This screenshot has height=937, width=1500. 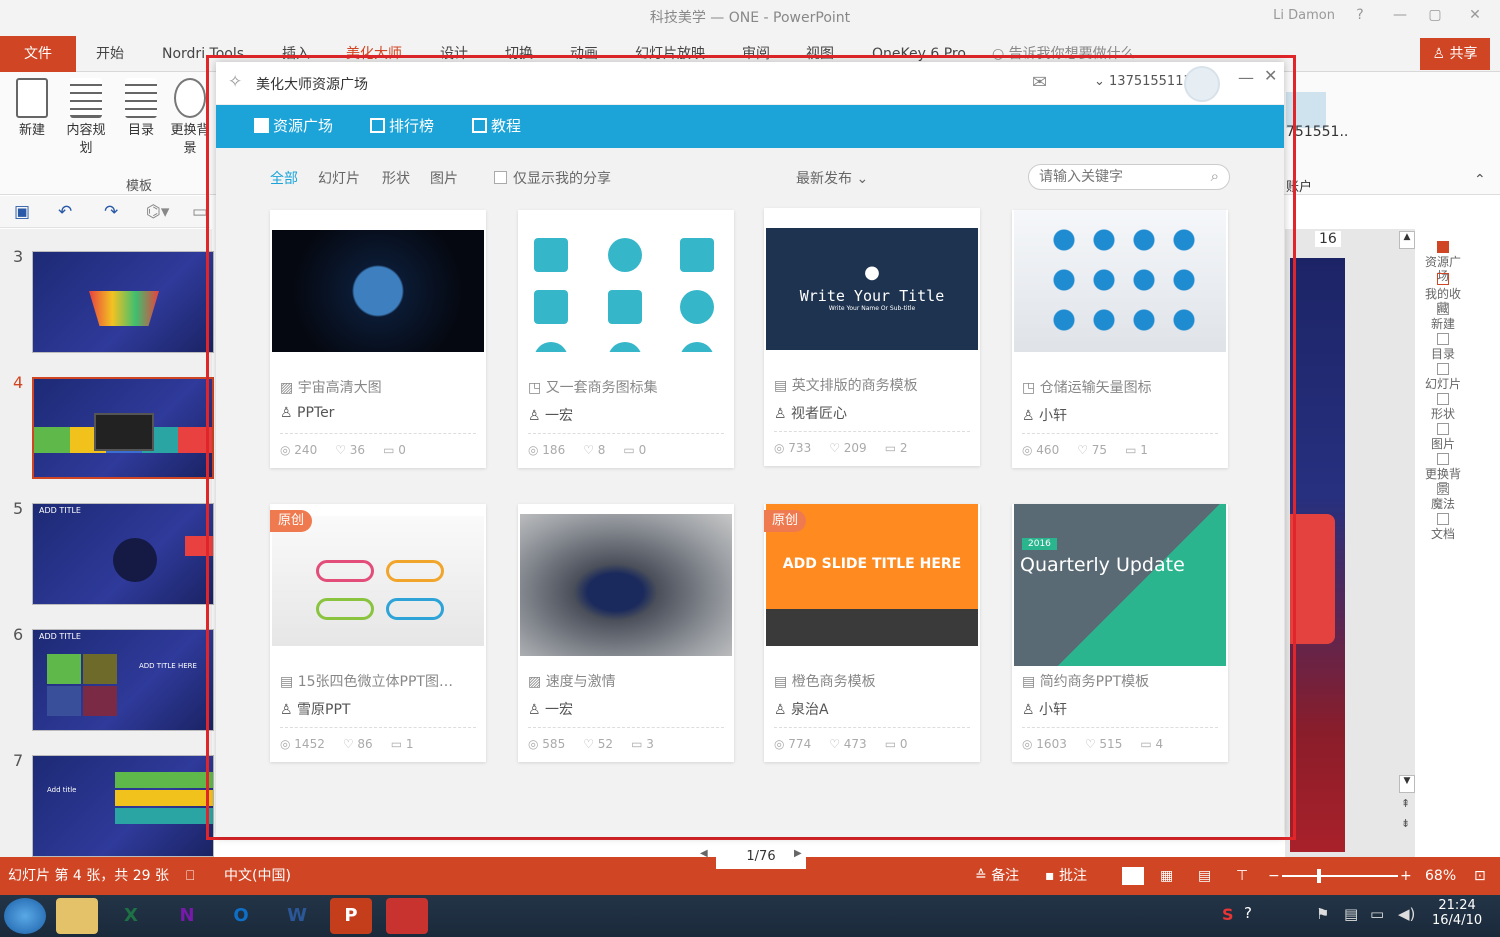 I want to click on likes: ♡ 36, so click(x=350, y=450).